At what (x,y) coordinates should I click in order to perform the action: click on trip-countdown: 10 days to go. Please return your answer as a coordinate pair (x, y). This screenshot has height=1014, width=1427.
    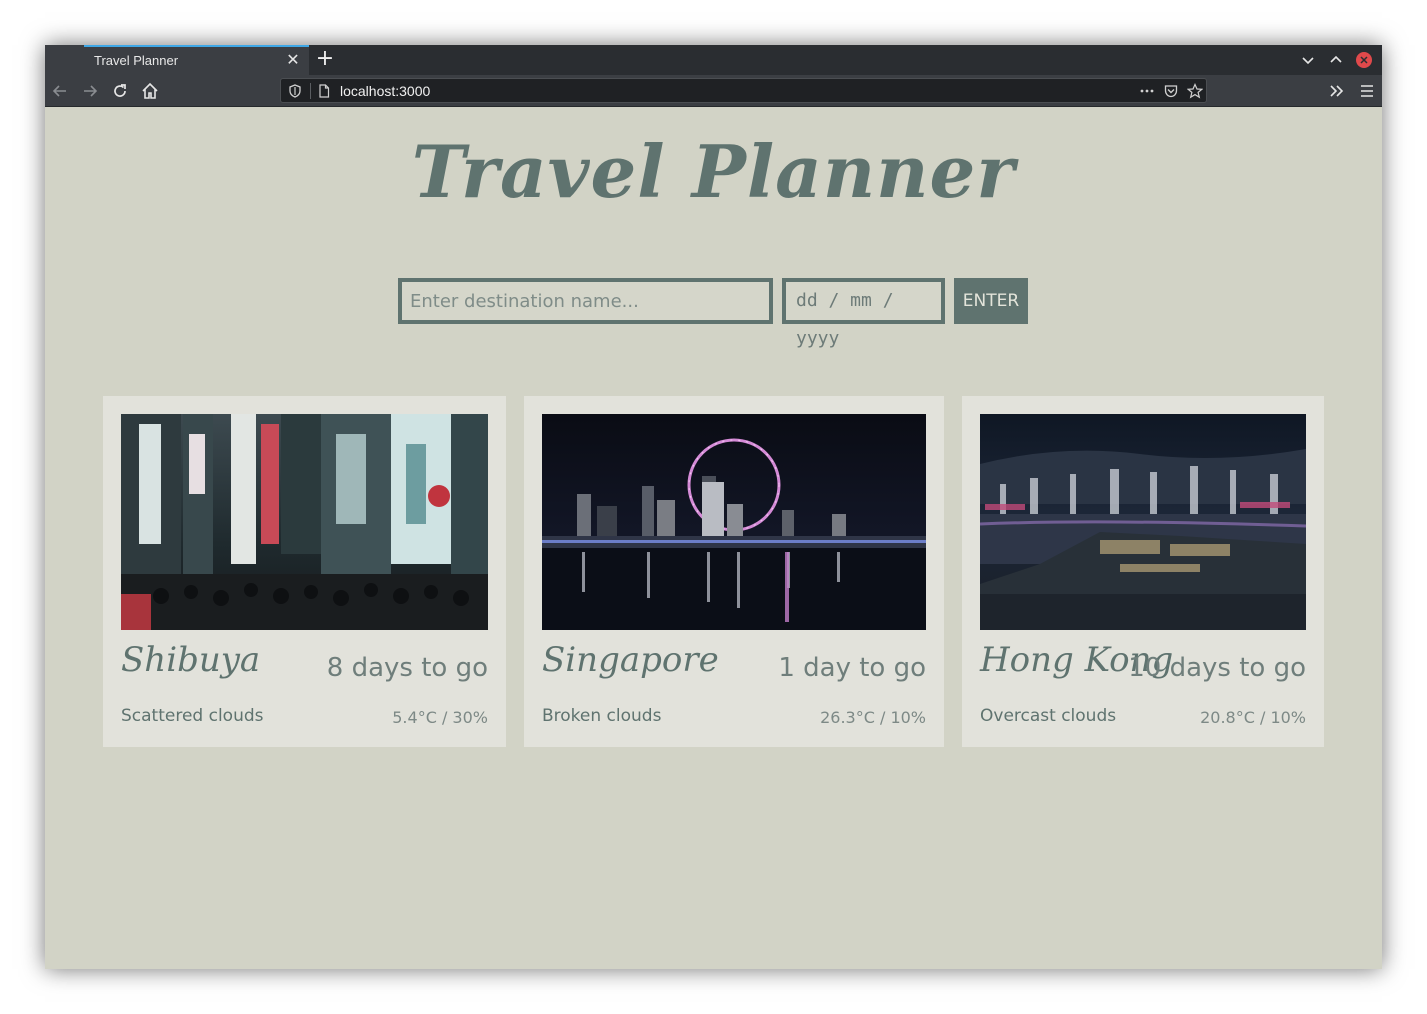
    Looking at the image, I should click on (1217, 668).